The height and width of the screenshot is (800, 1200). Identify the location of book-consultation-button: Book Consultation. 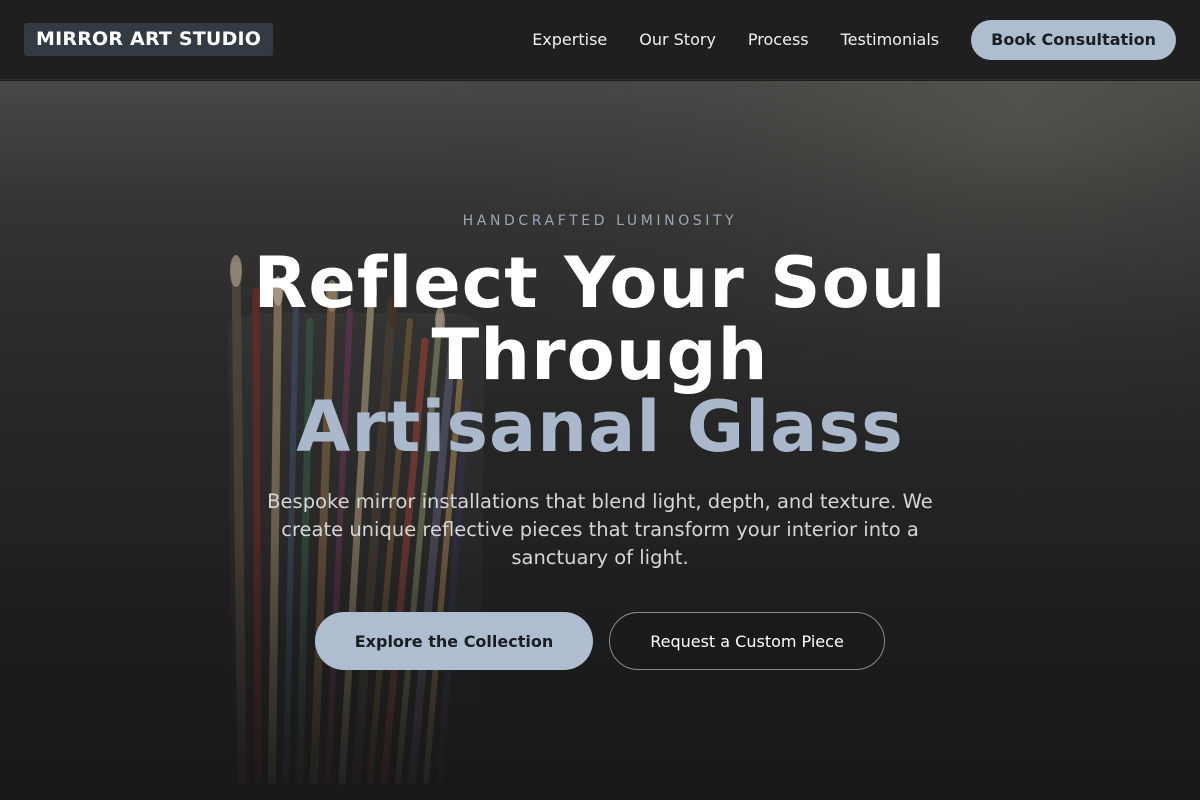
(1073, 39).